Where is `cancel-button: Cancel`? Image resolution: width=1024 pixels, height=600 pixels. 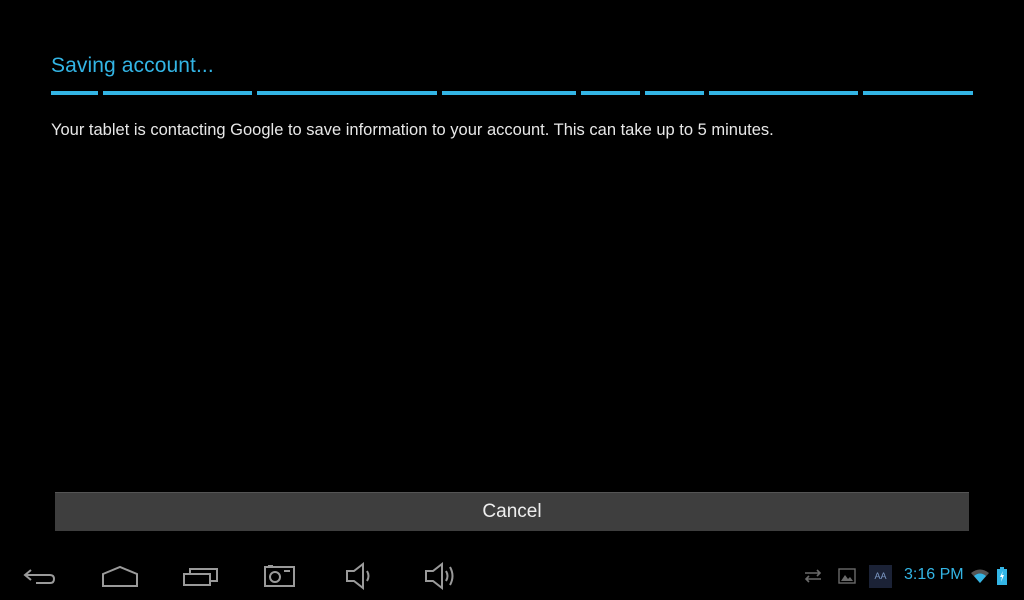 cancel-button: Cancel is located at coordinates (512, 511).